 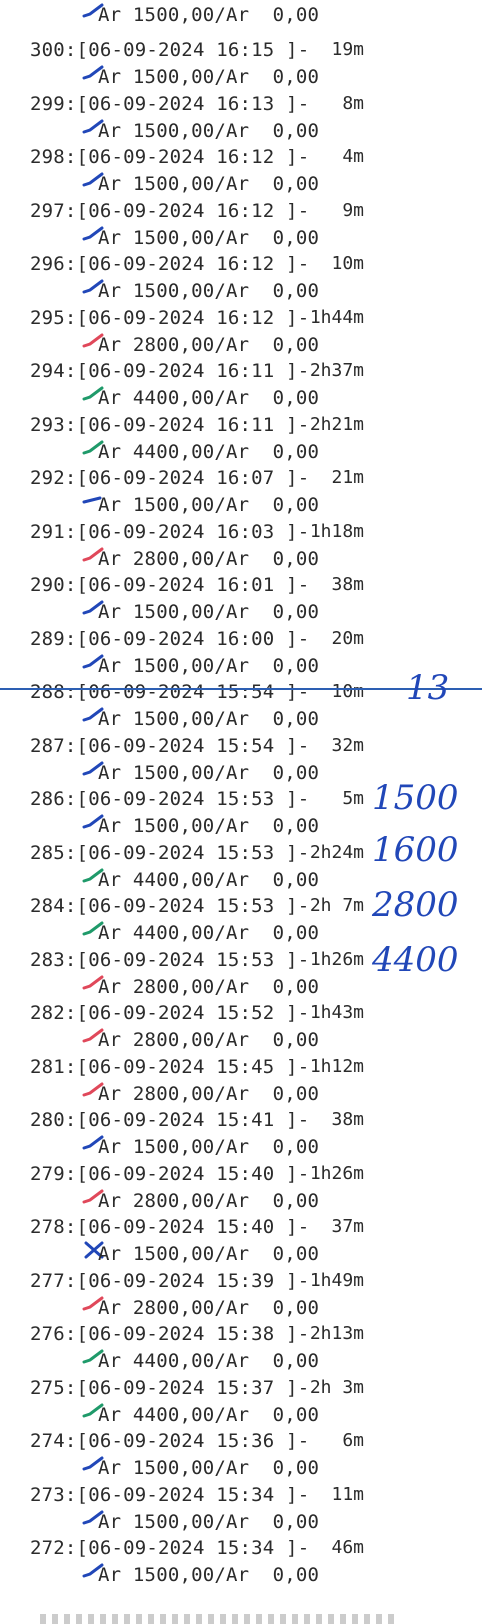 What do you see at coordinates (170, 1066) in the screenshot?
I see `ticket-header: 281:[06-09-2024 15:45 ]-` at bounding box center [170, 1066].